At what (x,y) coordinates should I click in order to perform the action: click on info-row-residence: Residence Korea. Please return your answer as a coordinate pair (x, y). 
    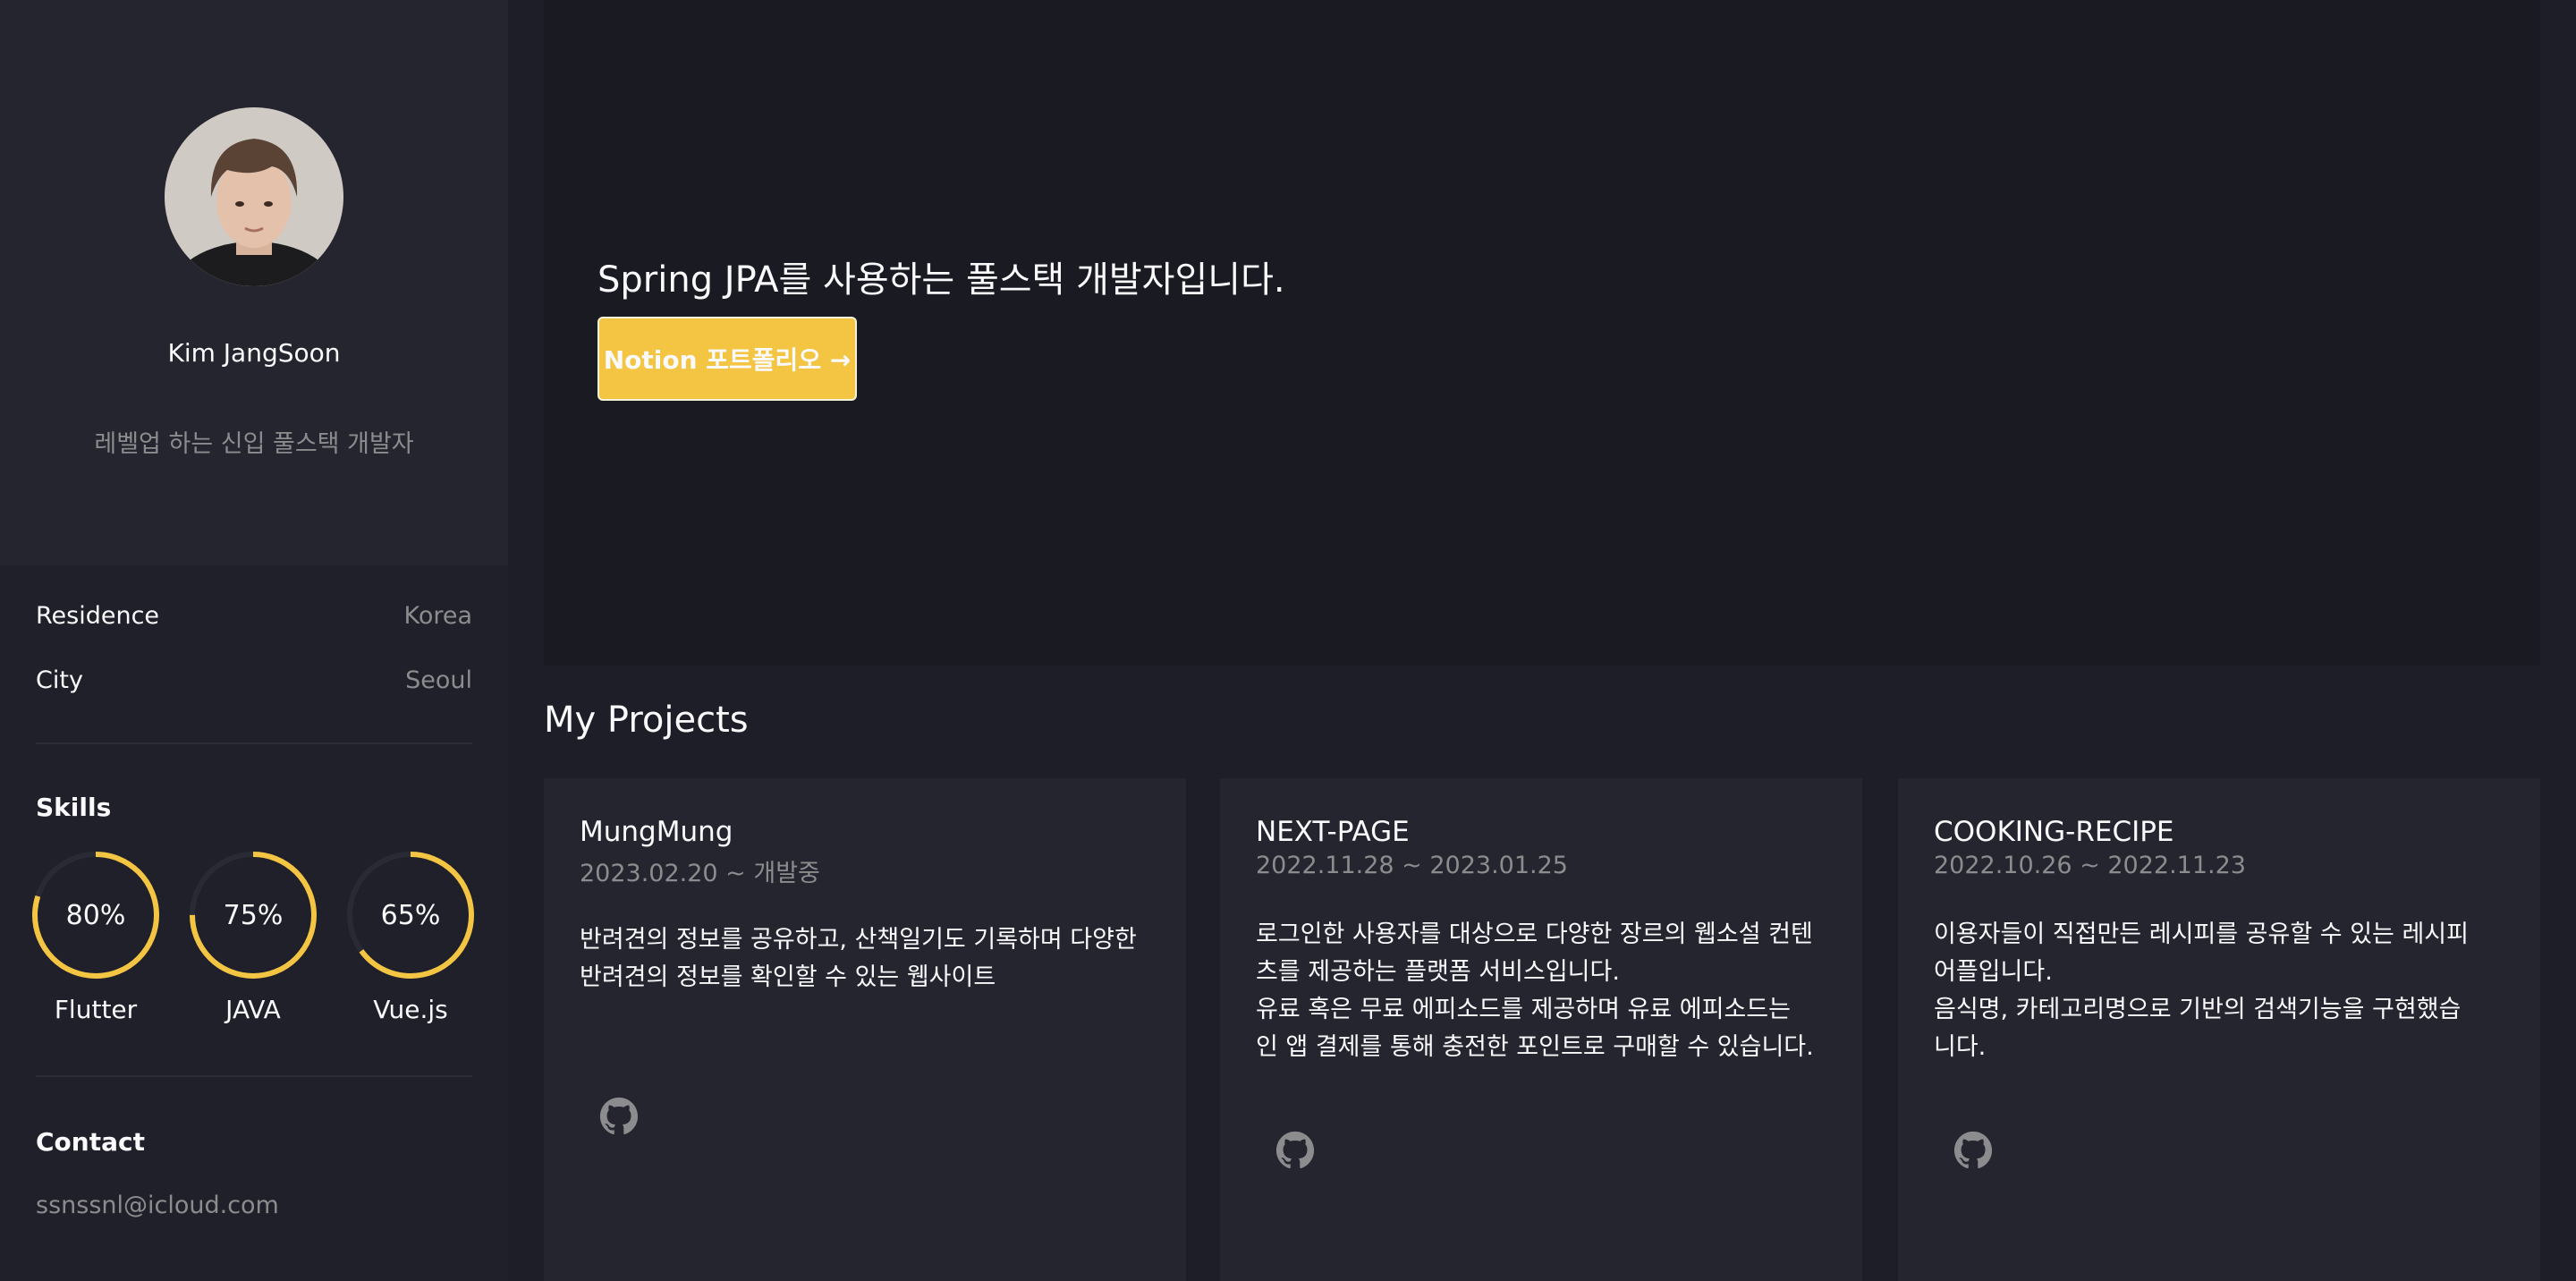
    Looking at the image, I should click on (254, 615).